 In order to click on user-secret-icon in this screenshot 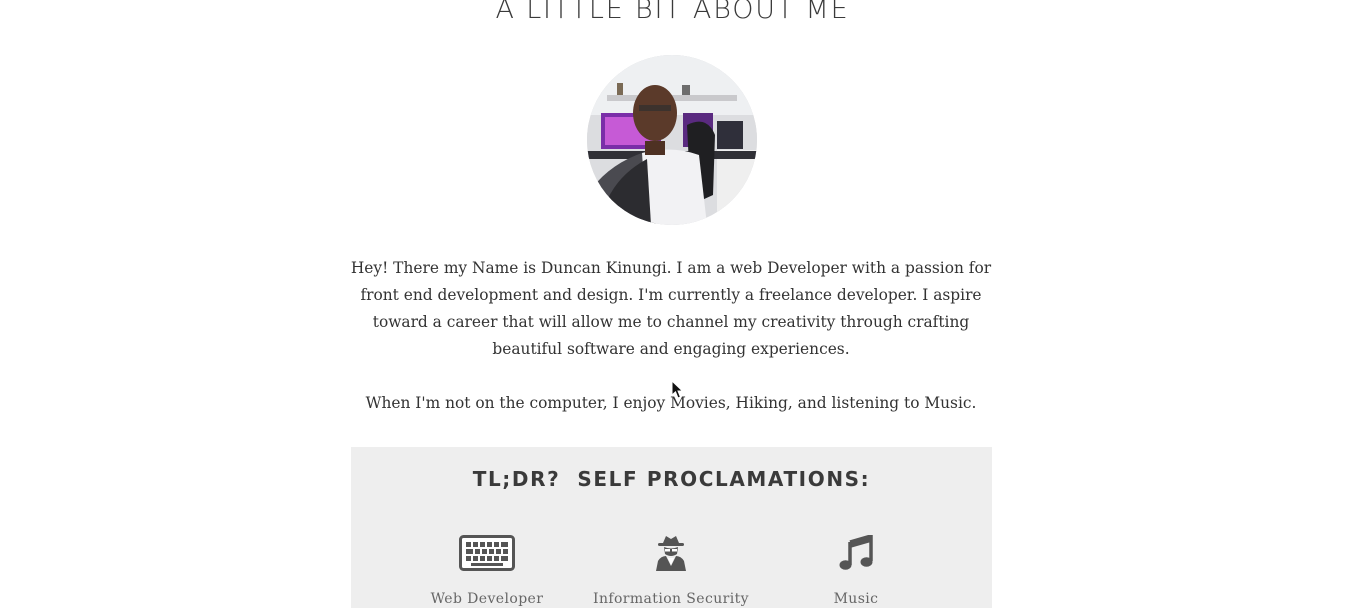, I will do `click(671, 557)`.